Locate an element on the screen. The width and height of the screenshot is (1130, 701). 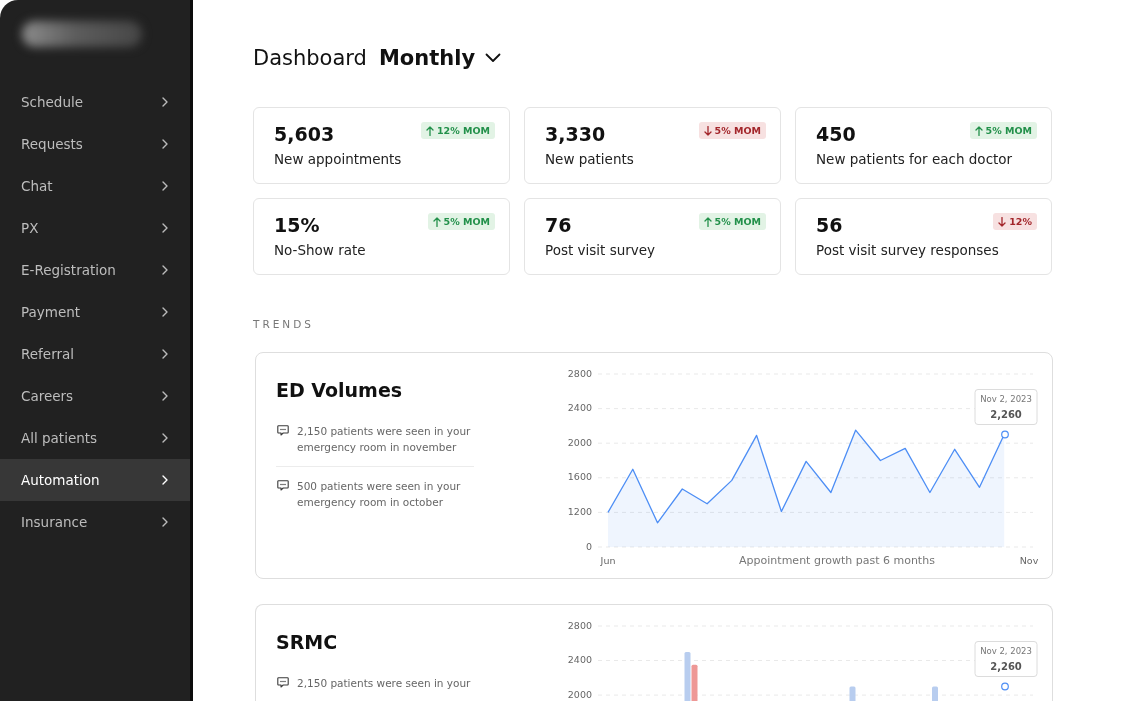
baseline-label: 0 is located at coordinates (588, 546).